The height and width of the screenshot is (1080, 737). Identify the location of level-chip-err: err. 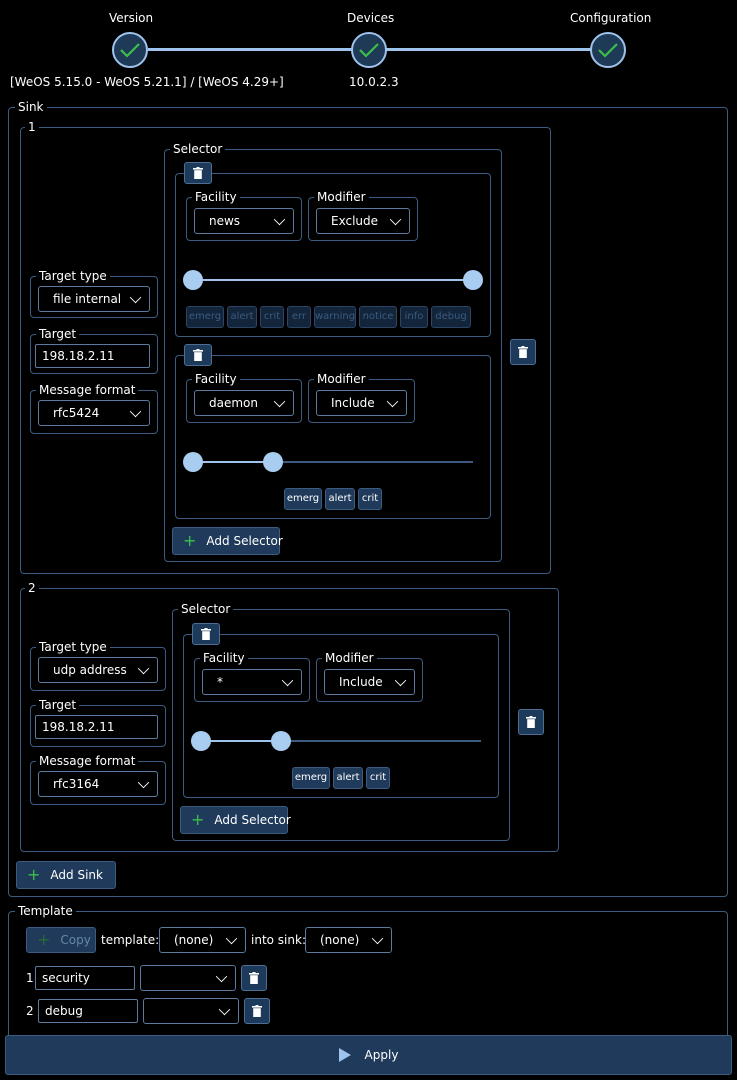
(299, 317).